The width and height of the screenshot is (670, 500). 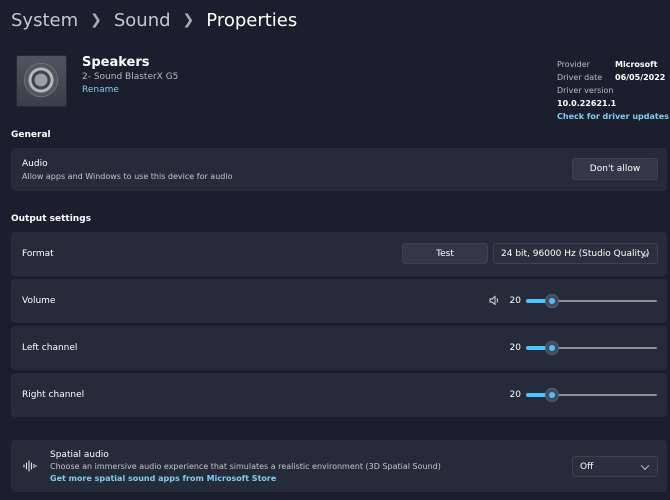 I want to click on breadcrumb-sound: Sound, so click(x=142, y=20).